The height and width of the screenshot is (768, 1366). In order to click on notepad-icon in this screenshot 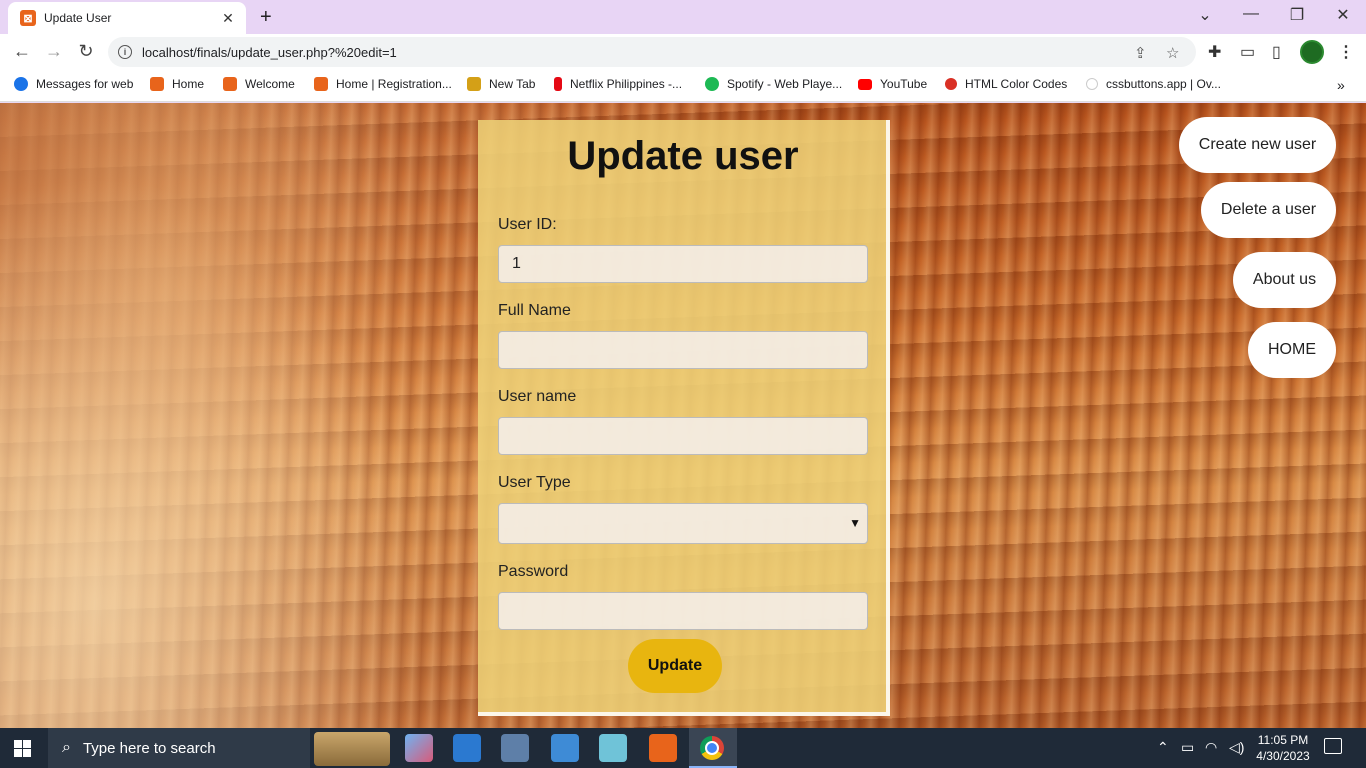, I will do `click(613, 748)`.